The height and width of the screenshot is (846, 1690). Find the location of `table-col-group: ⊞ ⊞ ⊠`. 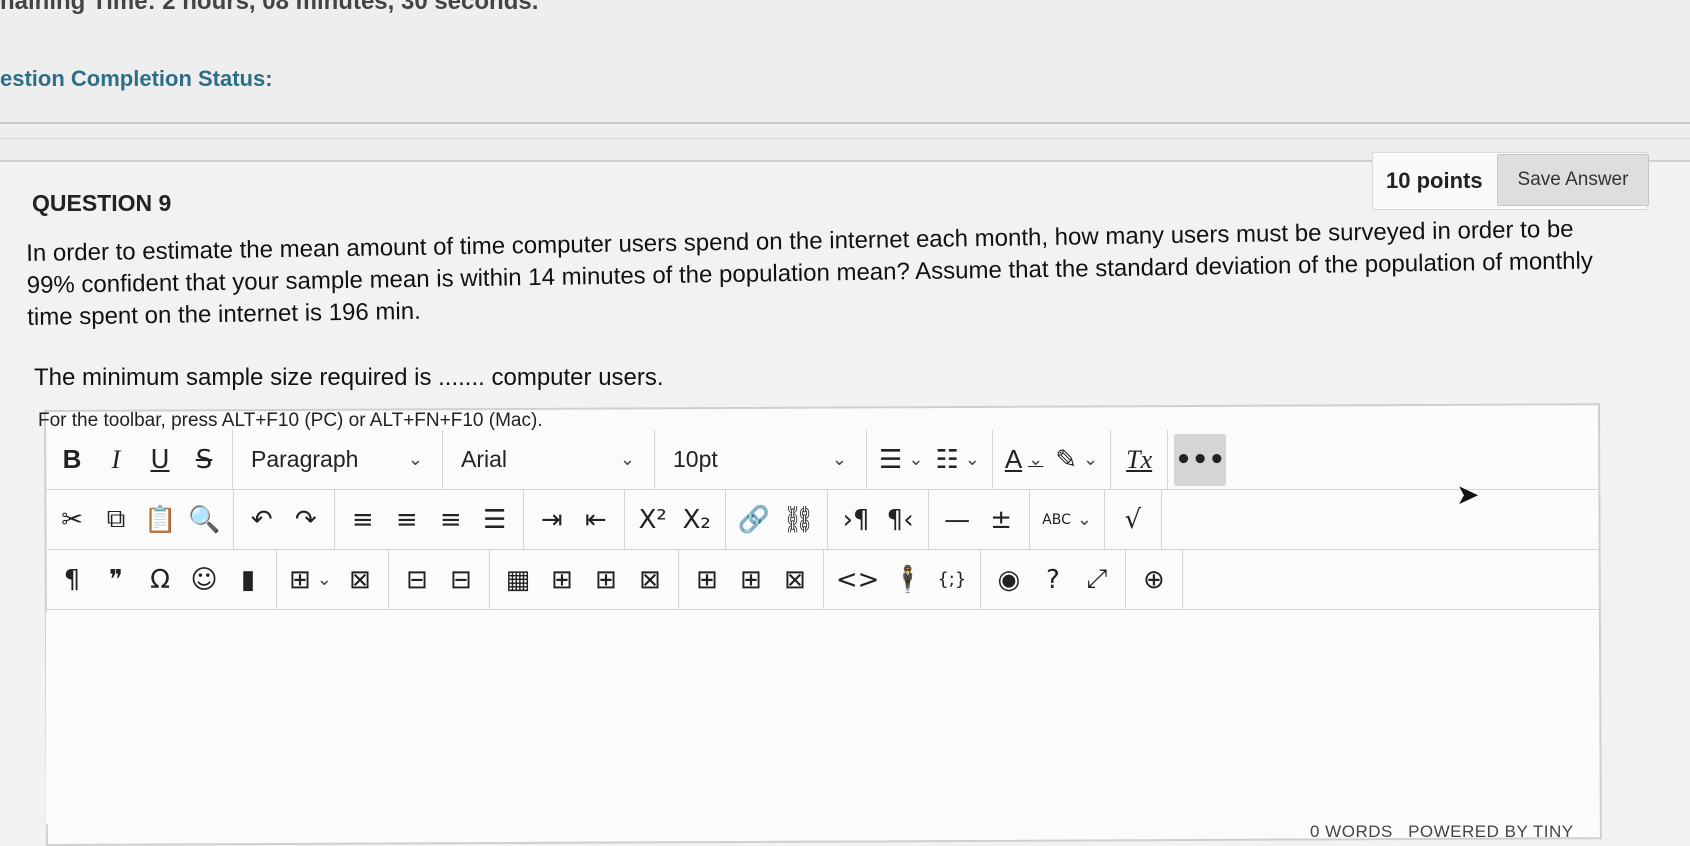

table-col-group: ⊞ ⊞ ⊠ is located at coordinates (751, 579).